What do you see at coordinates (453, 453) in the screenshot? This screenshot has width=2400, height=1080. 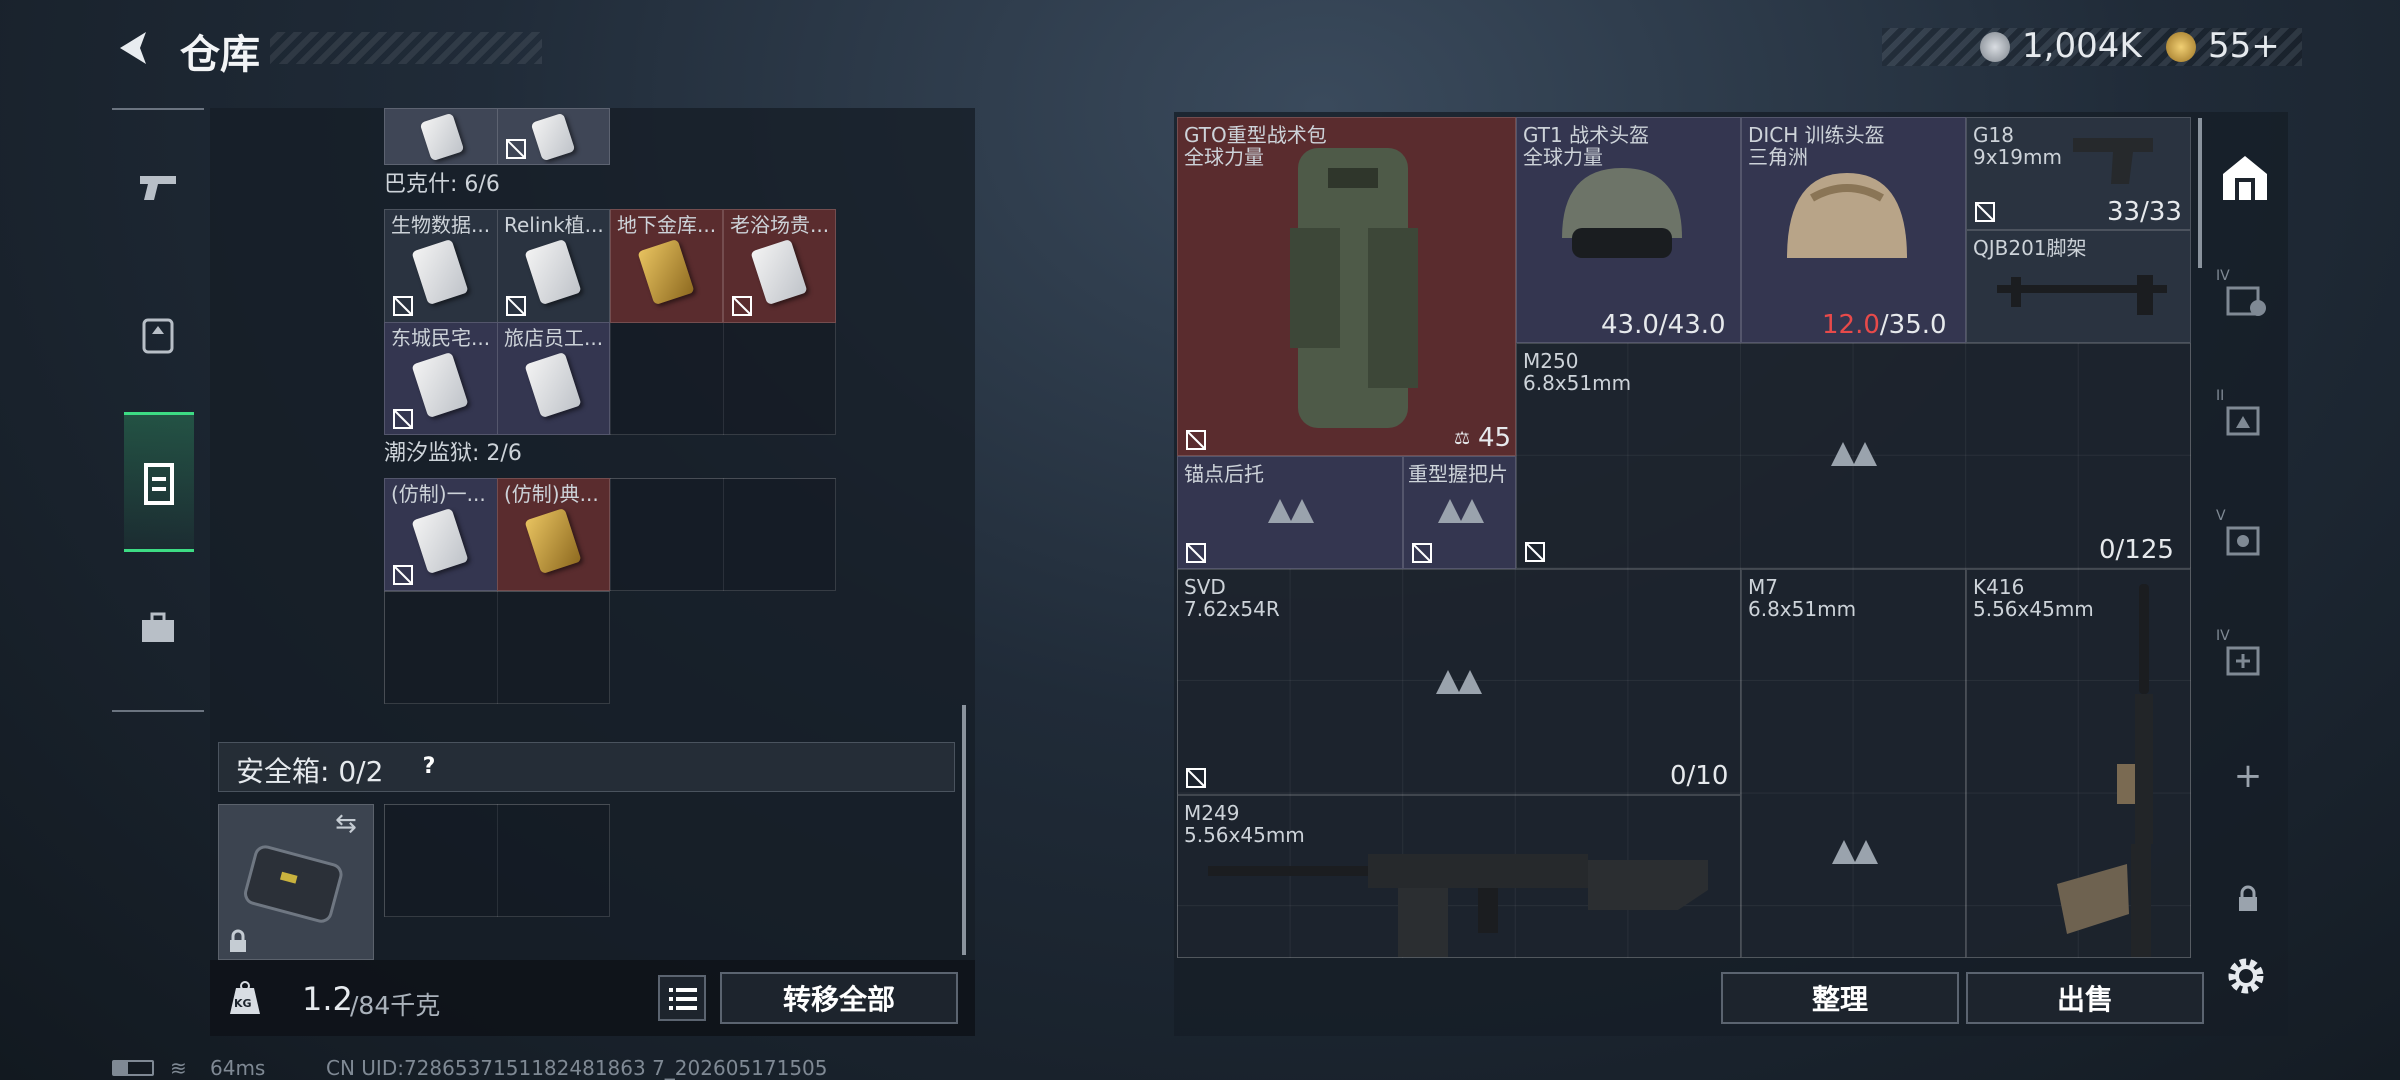 I see `section2-label: 潮汐监狱: 2/6` at bounding box center [453, 453].